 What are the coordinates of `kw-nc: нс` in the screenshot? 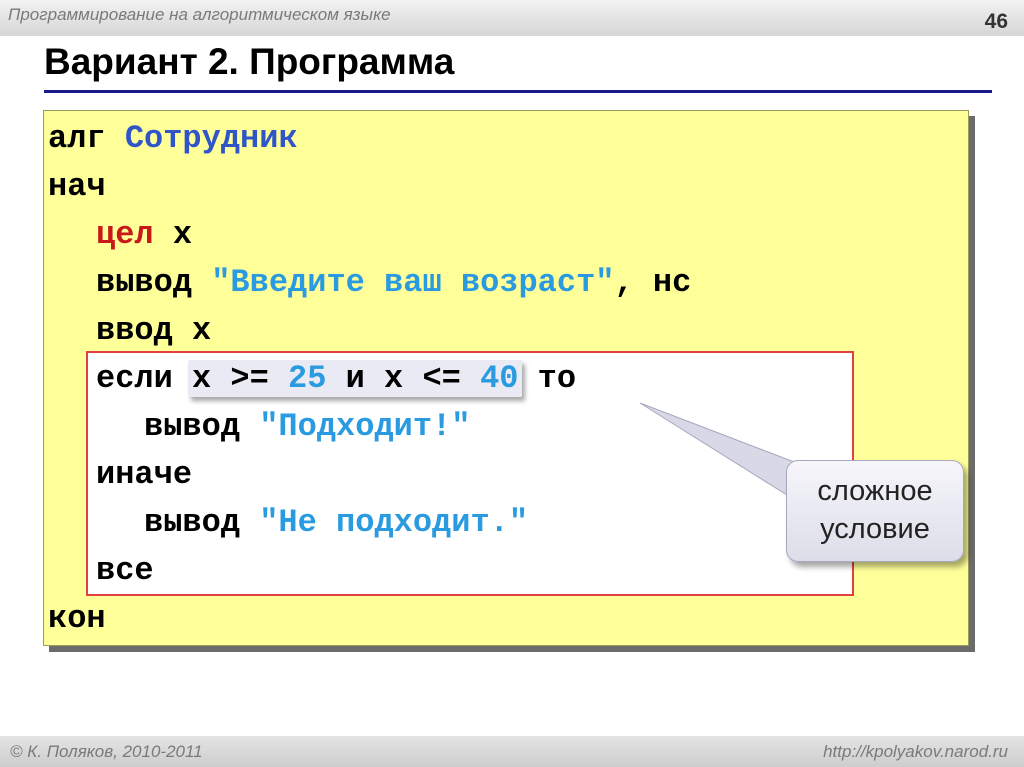 It's located at (672, 282).